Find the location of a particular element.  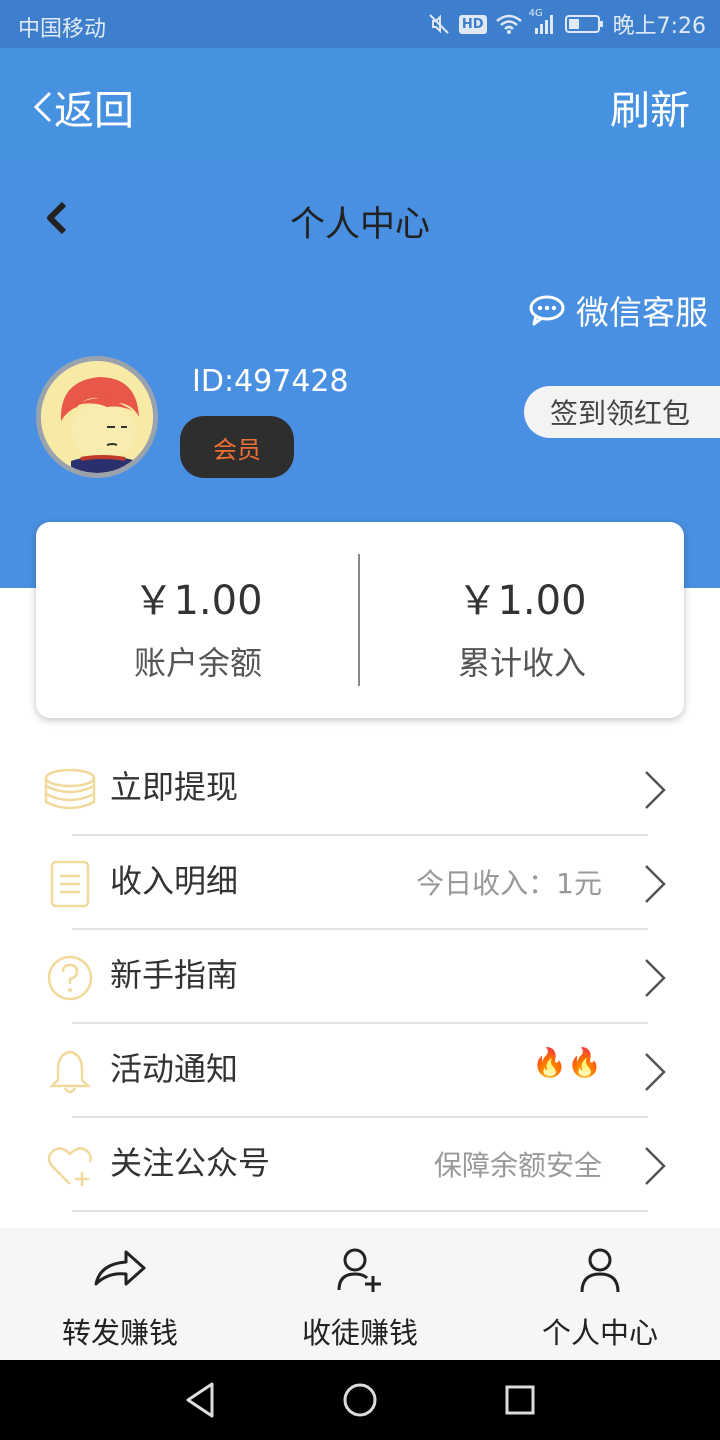

hd-icon: HD is located at coordinates (472, 24).